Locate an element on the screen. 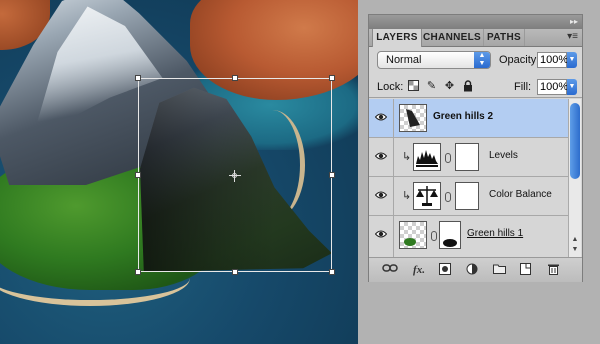 The image size is (600, 344). scrollbar-thumb is located at coordinates (575, 141).